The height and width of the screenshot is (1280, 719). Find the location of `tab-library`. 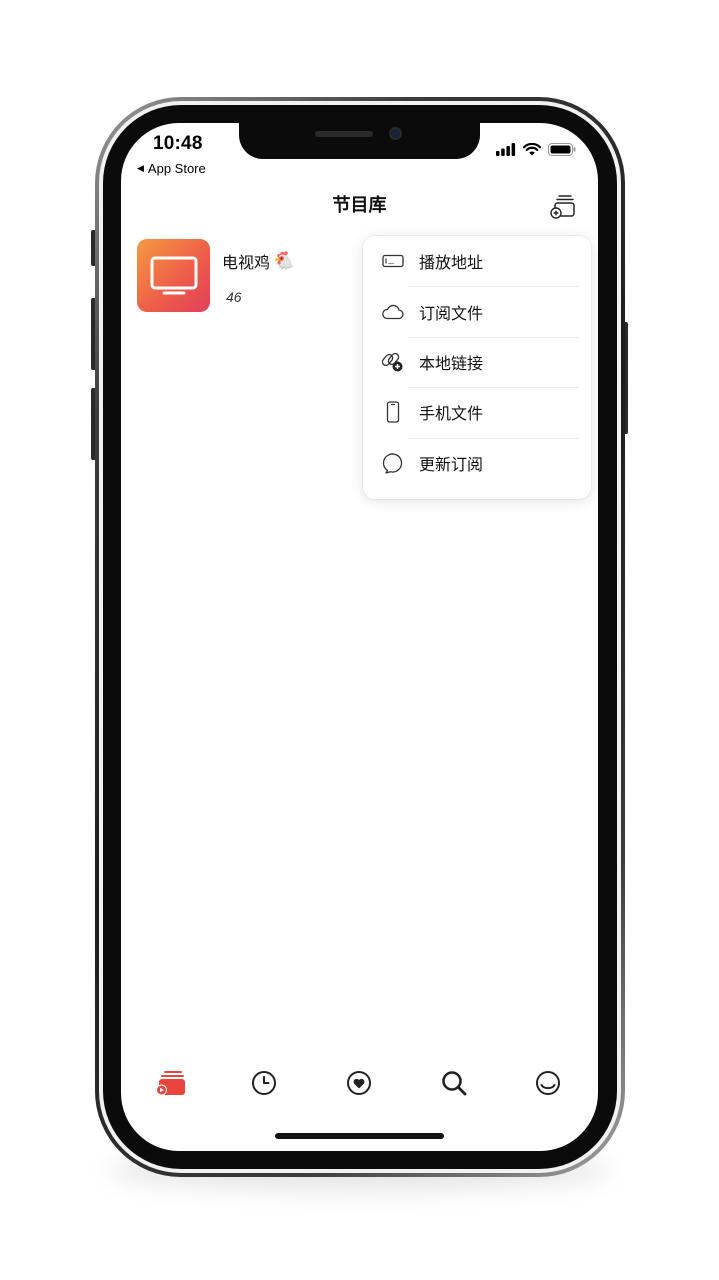

tab-library is located at coordinates (171, 1083).